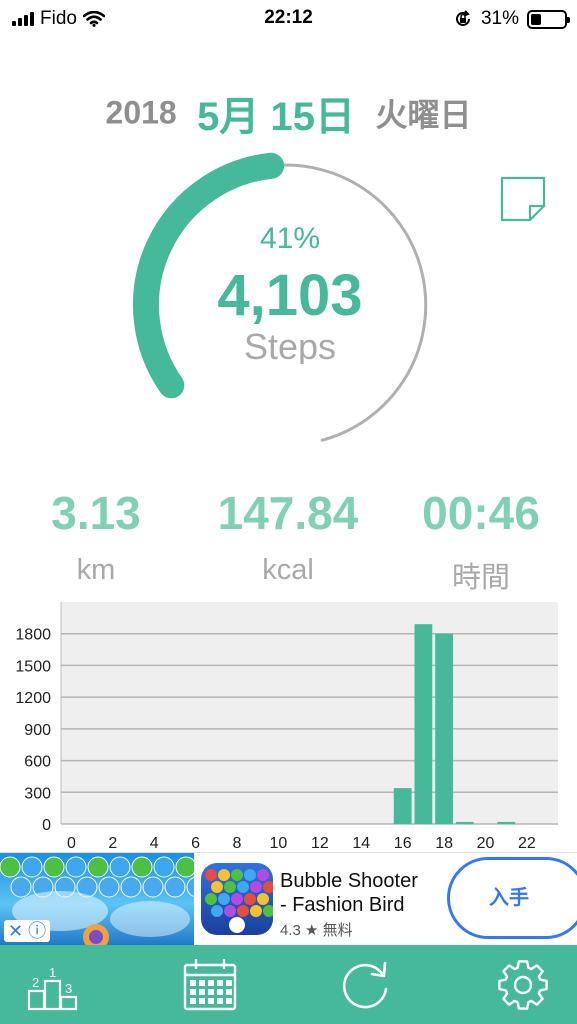  I want to click on time-value: 00:46, so click(481, 513).